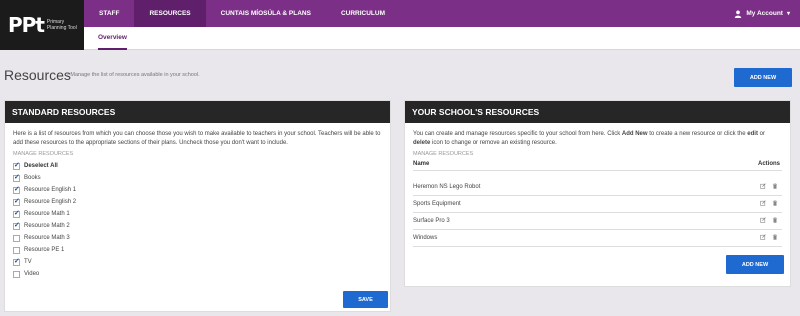 This screenshot has height=316, width=800. What do you see at coordinates (788, 14) in the screenshot?
I see `chevron-down-icon: ▾` at bounding box center [788, 14].